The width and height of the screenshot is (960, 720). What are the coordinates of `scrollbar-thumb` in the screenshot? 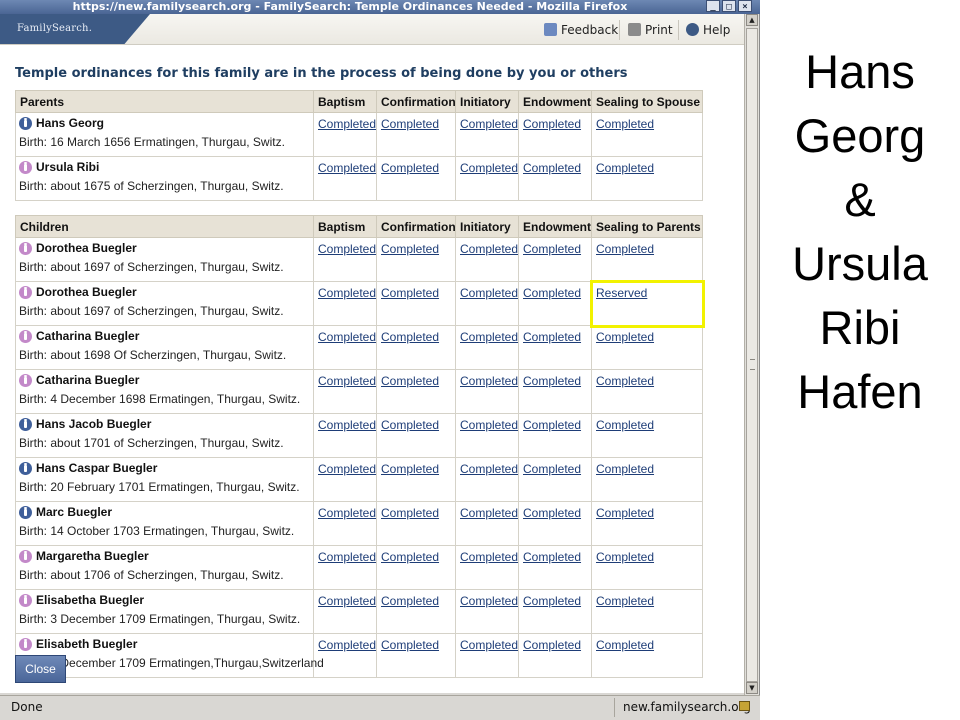 It's located at (752, 355).